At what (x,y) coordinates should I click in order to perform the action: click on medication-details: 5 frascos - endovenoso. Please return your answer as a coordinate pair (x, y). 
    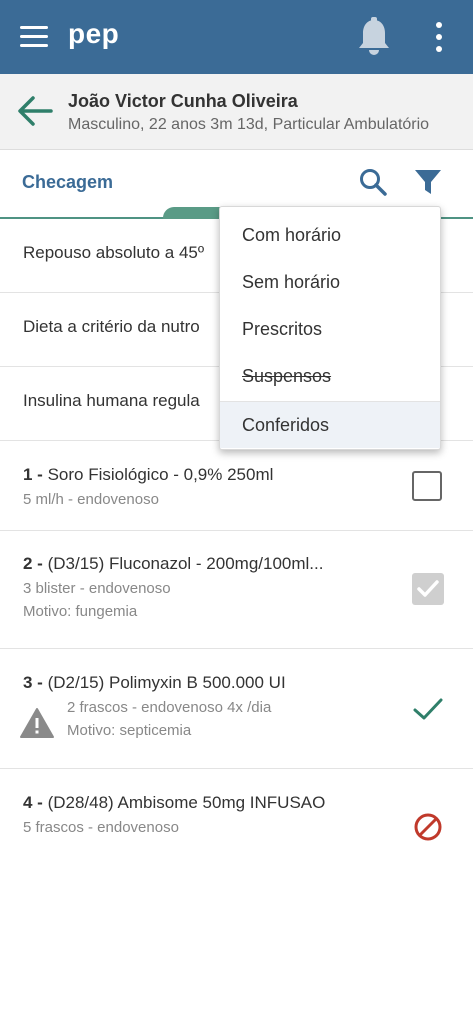
    Looking at the image, I should click on (101, 827).